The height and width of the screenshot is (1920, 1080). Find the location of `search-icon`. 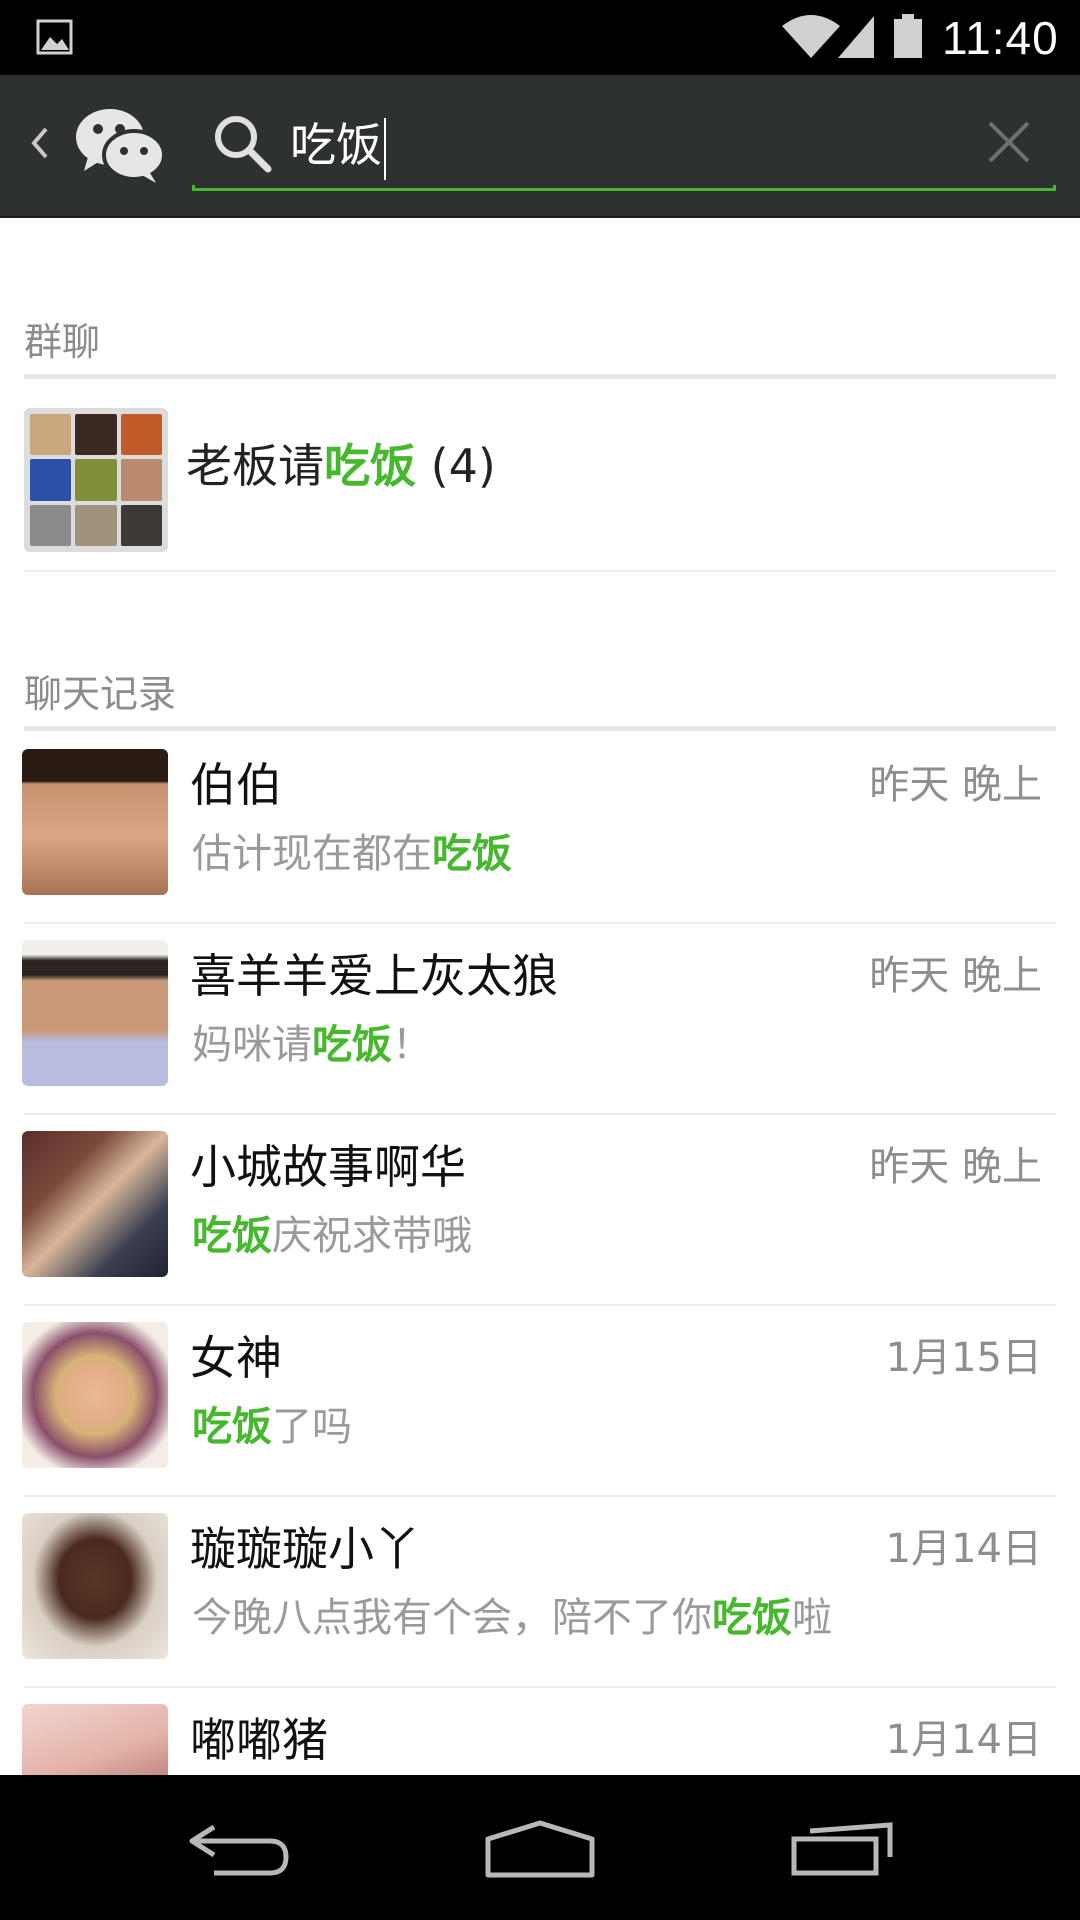

search-icon is located at coordinates (243, 144).